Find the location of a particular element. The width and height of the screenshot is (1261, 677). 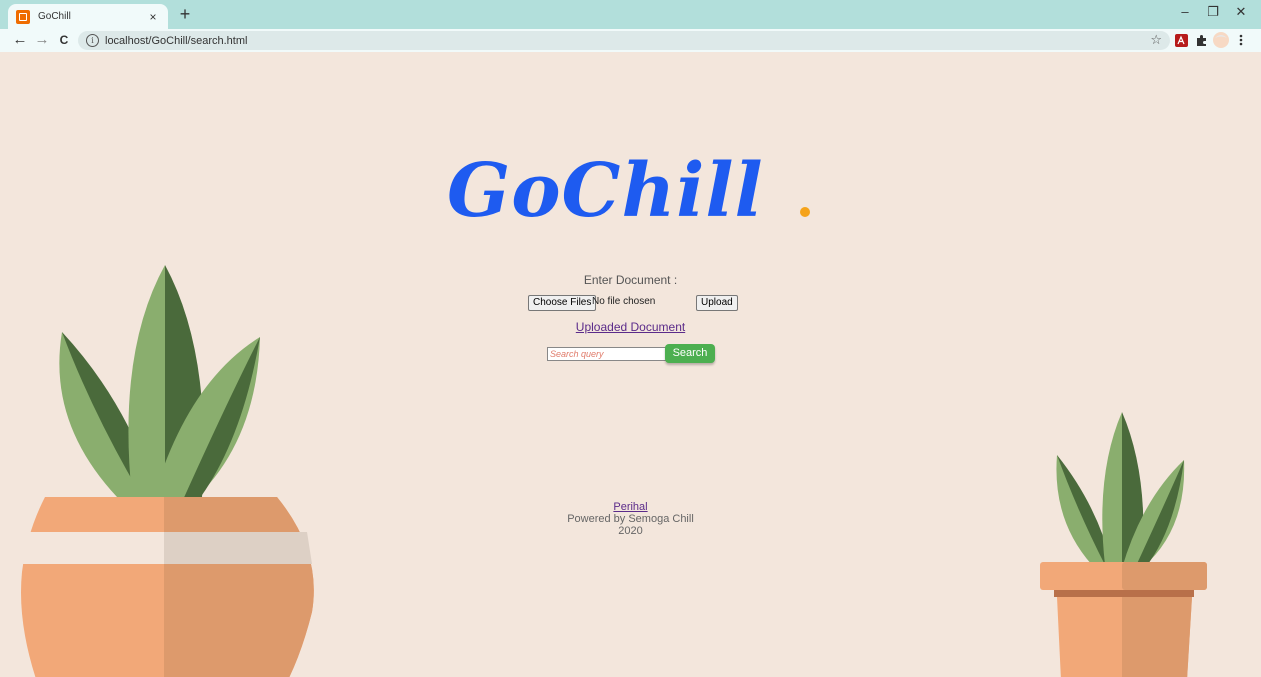

file-chosen-status: No file chosen is located at coordinates (624, 301).